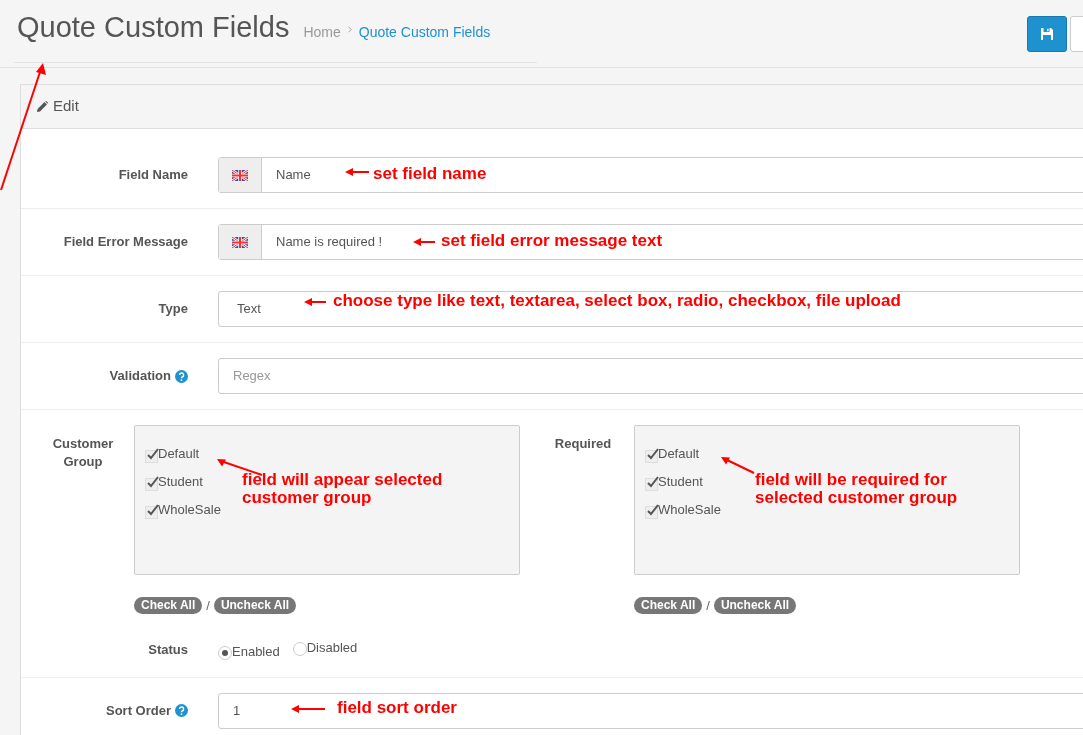  I want to click on field-label: Field Error Message, so click(125, 242).